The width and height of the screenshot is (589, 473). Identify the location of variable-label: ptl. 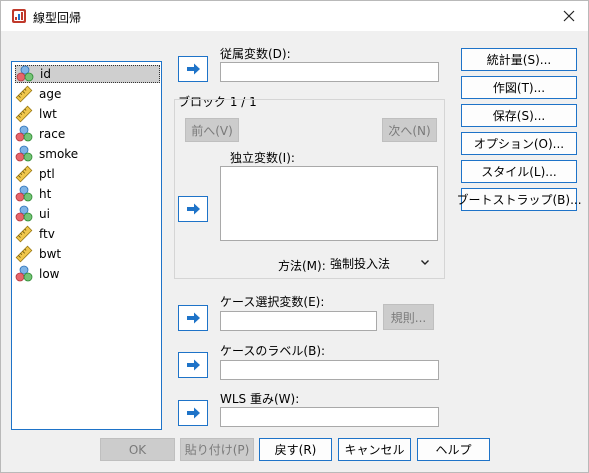
(47, 174).